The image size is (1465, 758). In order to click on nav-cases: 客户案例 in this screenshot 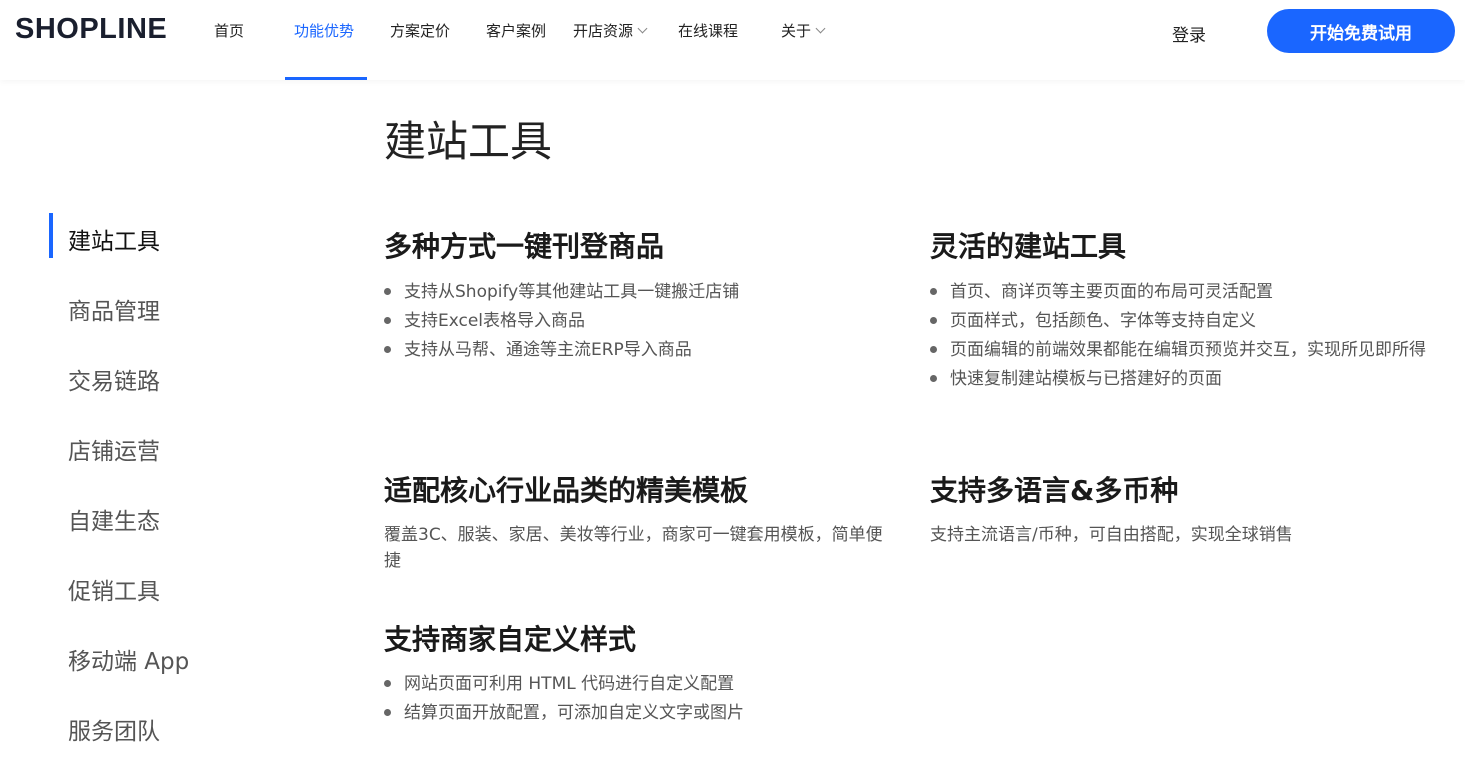, I will do `click(516, 30)`.